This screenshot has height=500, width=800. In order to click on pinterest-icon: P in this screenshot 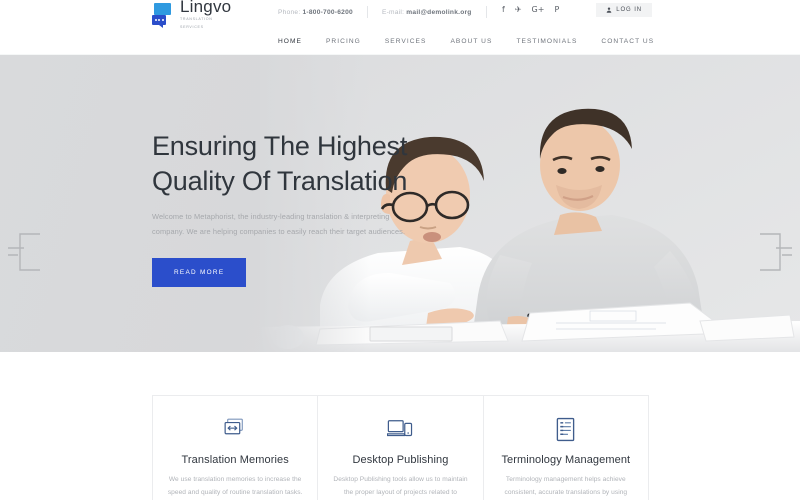, I will do `click(556, 10)`.